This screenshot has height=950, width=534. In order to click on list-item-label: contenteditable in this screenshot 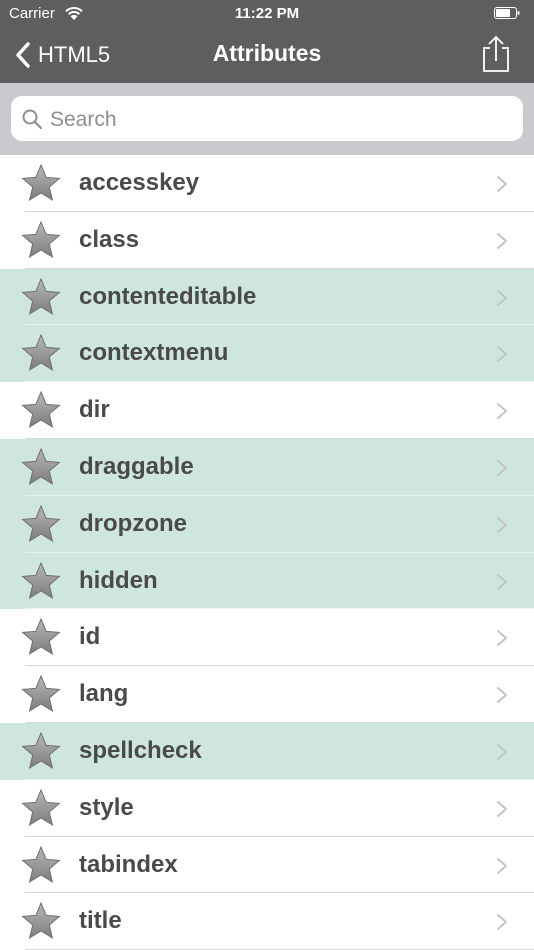, I will do `click(168, 296)`.